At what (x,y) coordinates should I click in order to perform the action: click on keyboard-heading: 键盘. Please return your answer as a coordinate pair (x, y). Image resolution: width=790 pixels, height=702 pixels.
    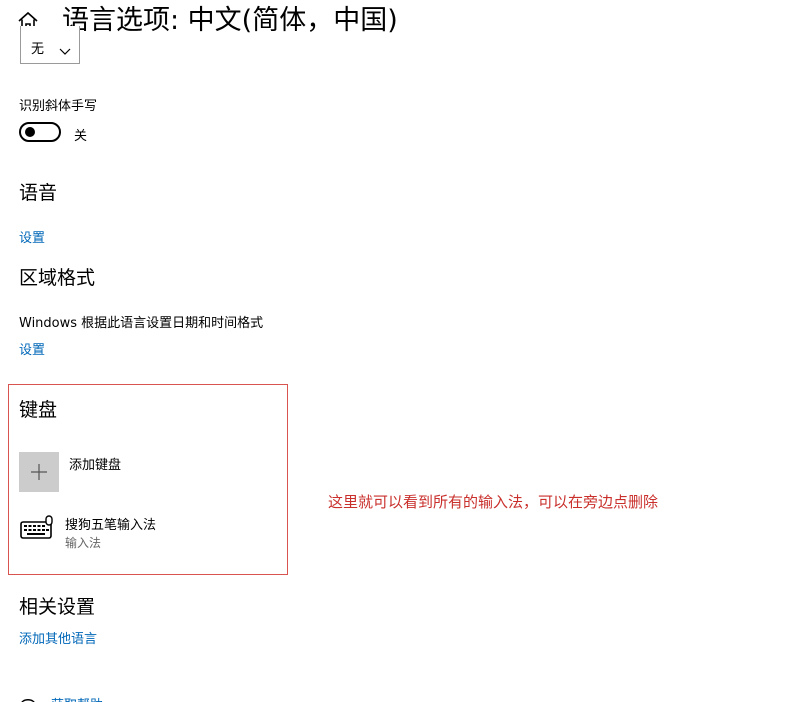
    Looking at the image, I should click on (38, 410).